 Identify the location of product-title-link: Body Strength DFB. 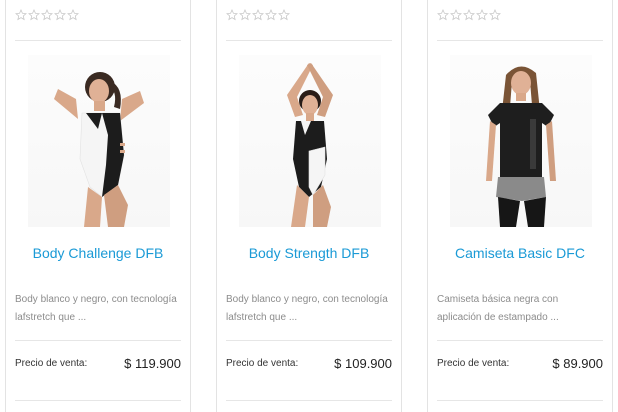
(309, 253).